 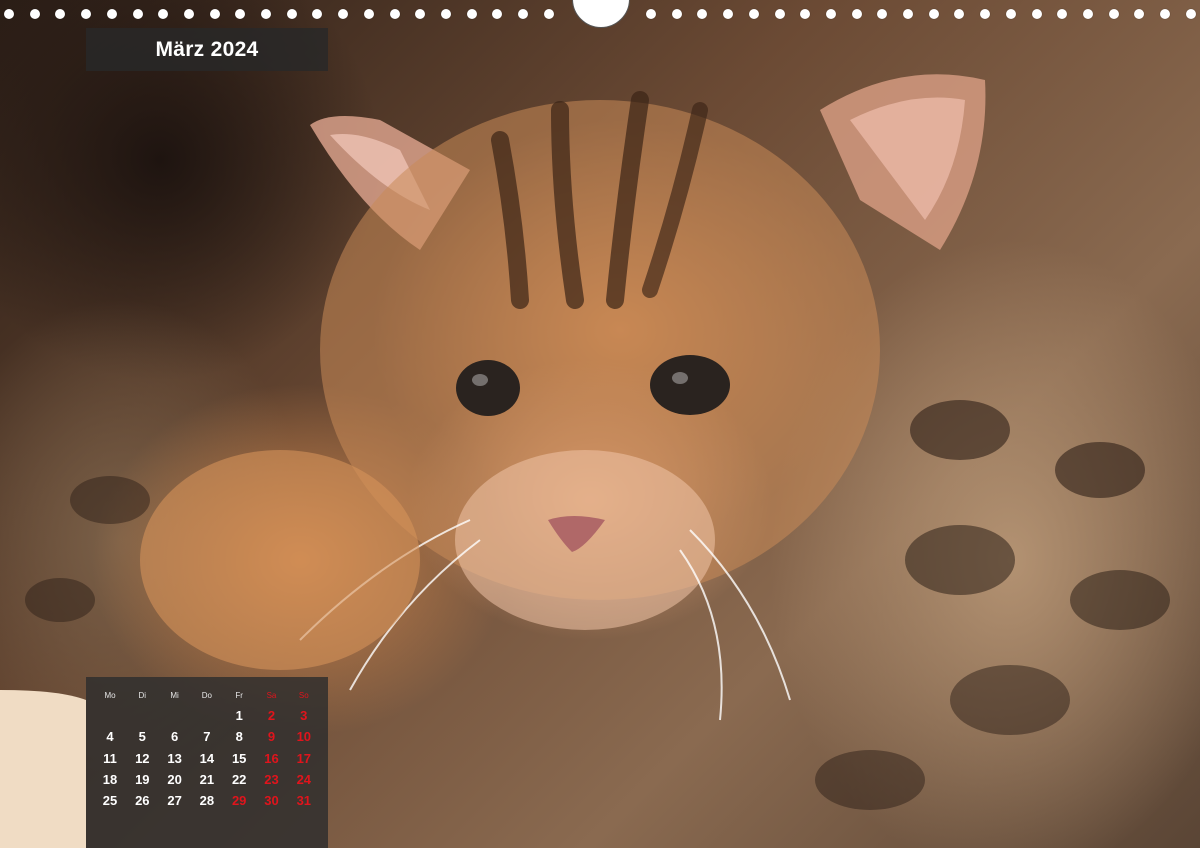 I want to click on calendar-day: 23, so click(x=271, y=779).